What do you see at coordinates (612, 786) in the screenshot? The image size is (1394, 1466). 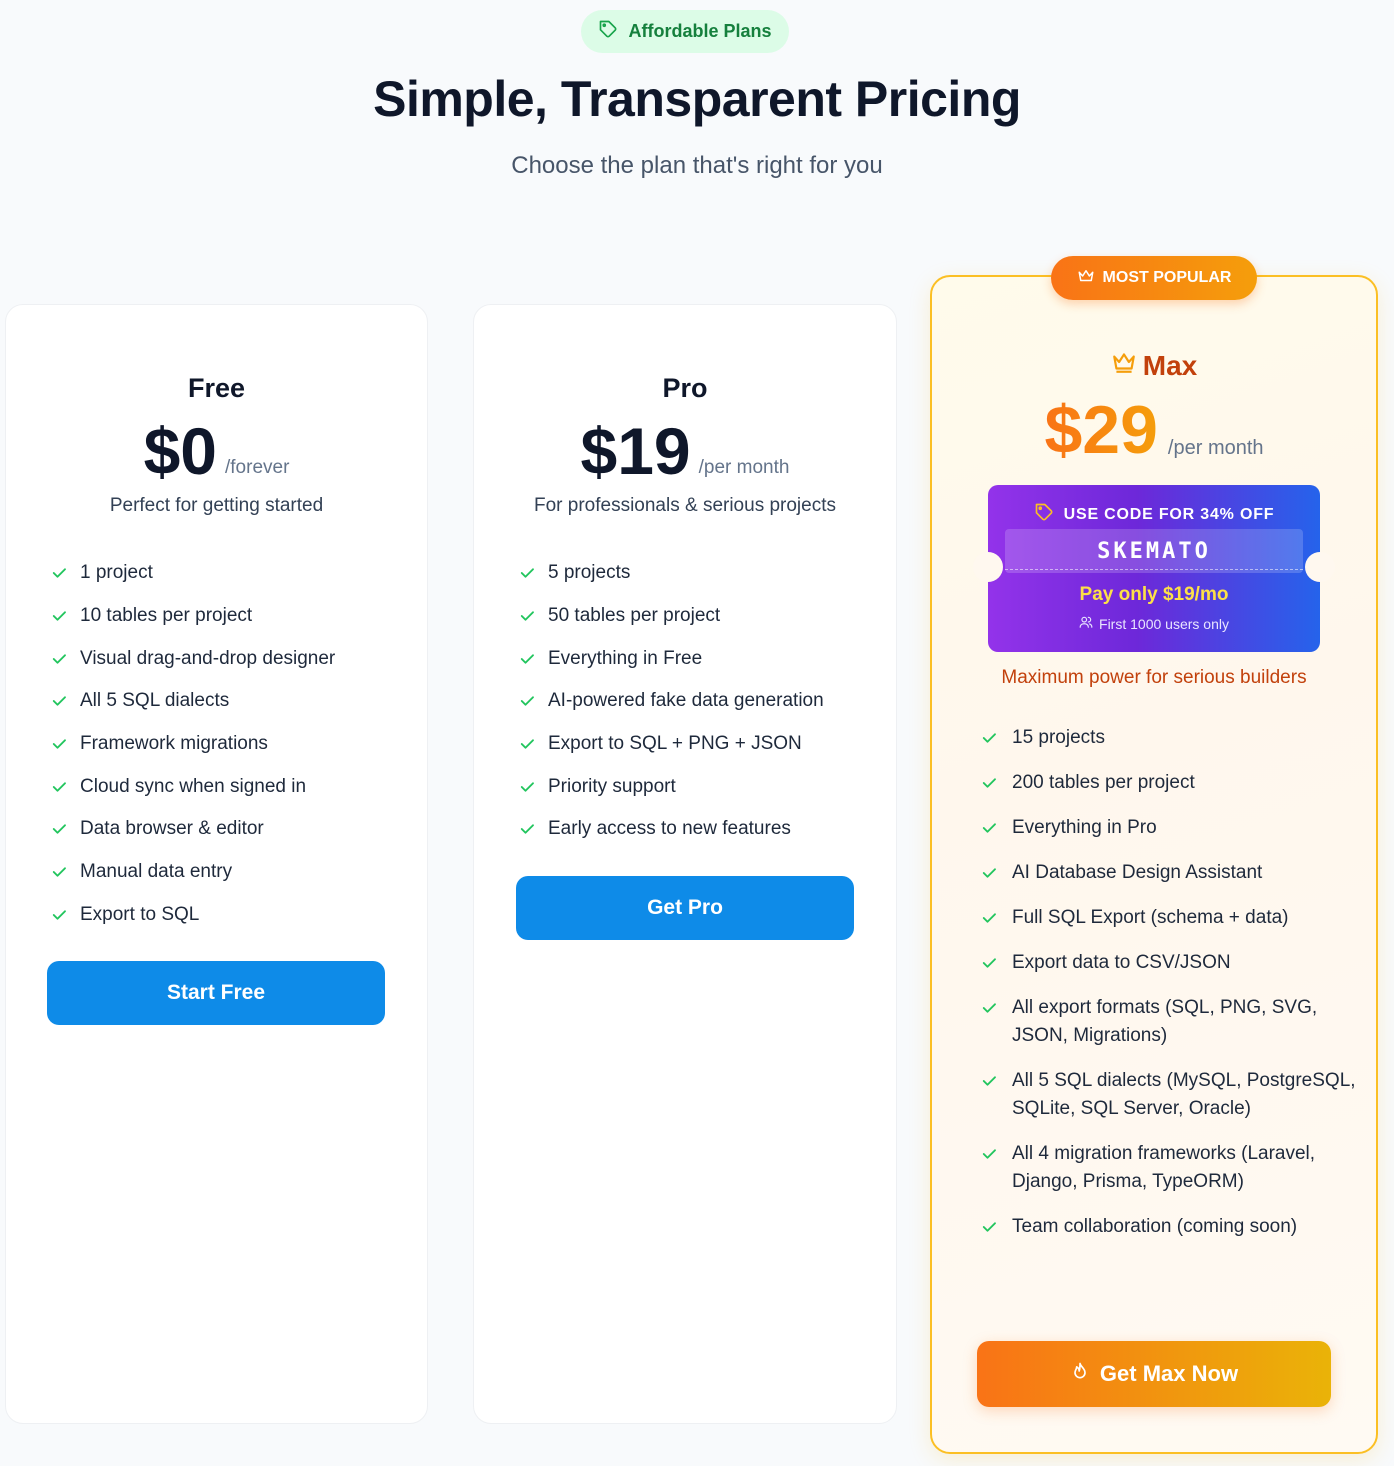 I see `feature-text: Priority support` at bounding box center [612, 786].